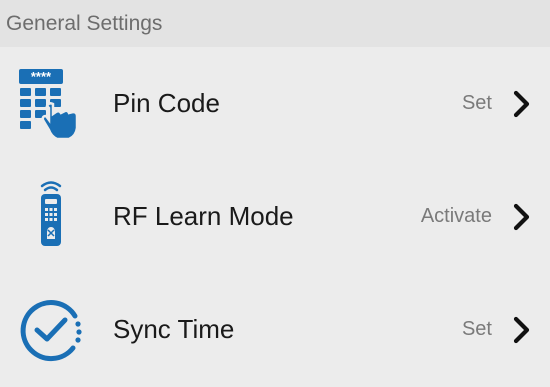 This screenshot has width=550, height=387. I want to click on clock-sync-icon, so click(51, 330).